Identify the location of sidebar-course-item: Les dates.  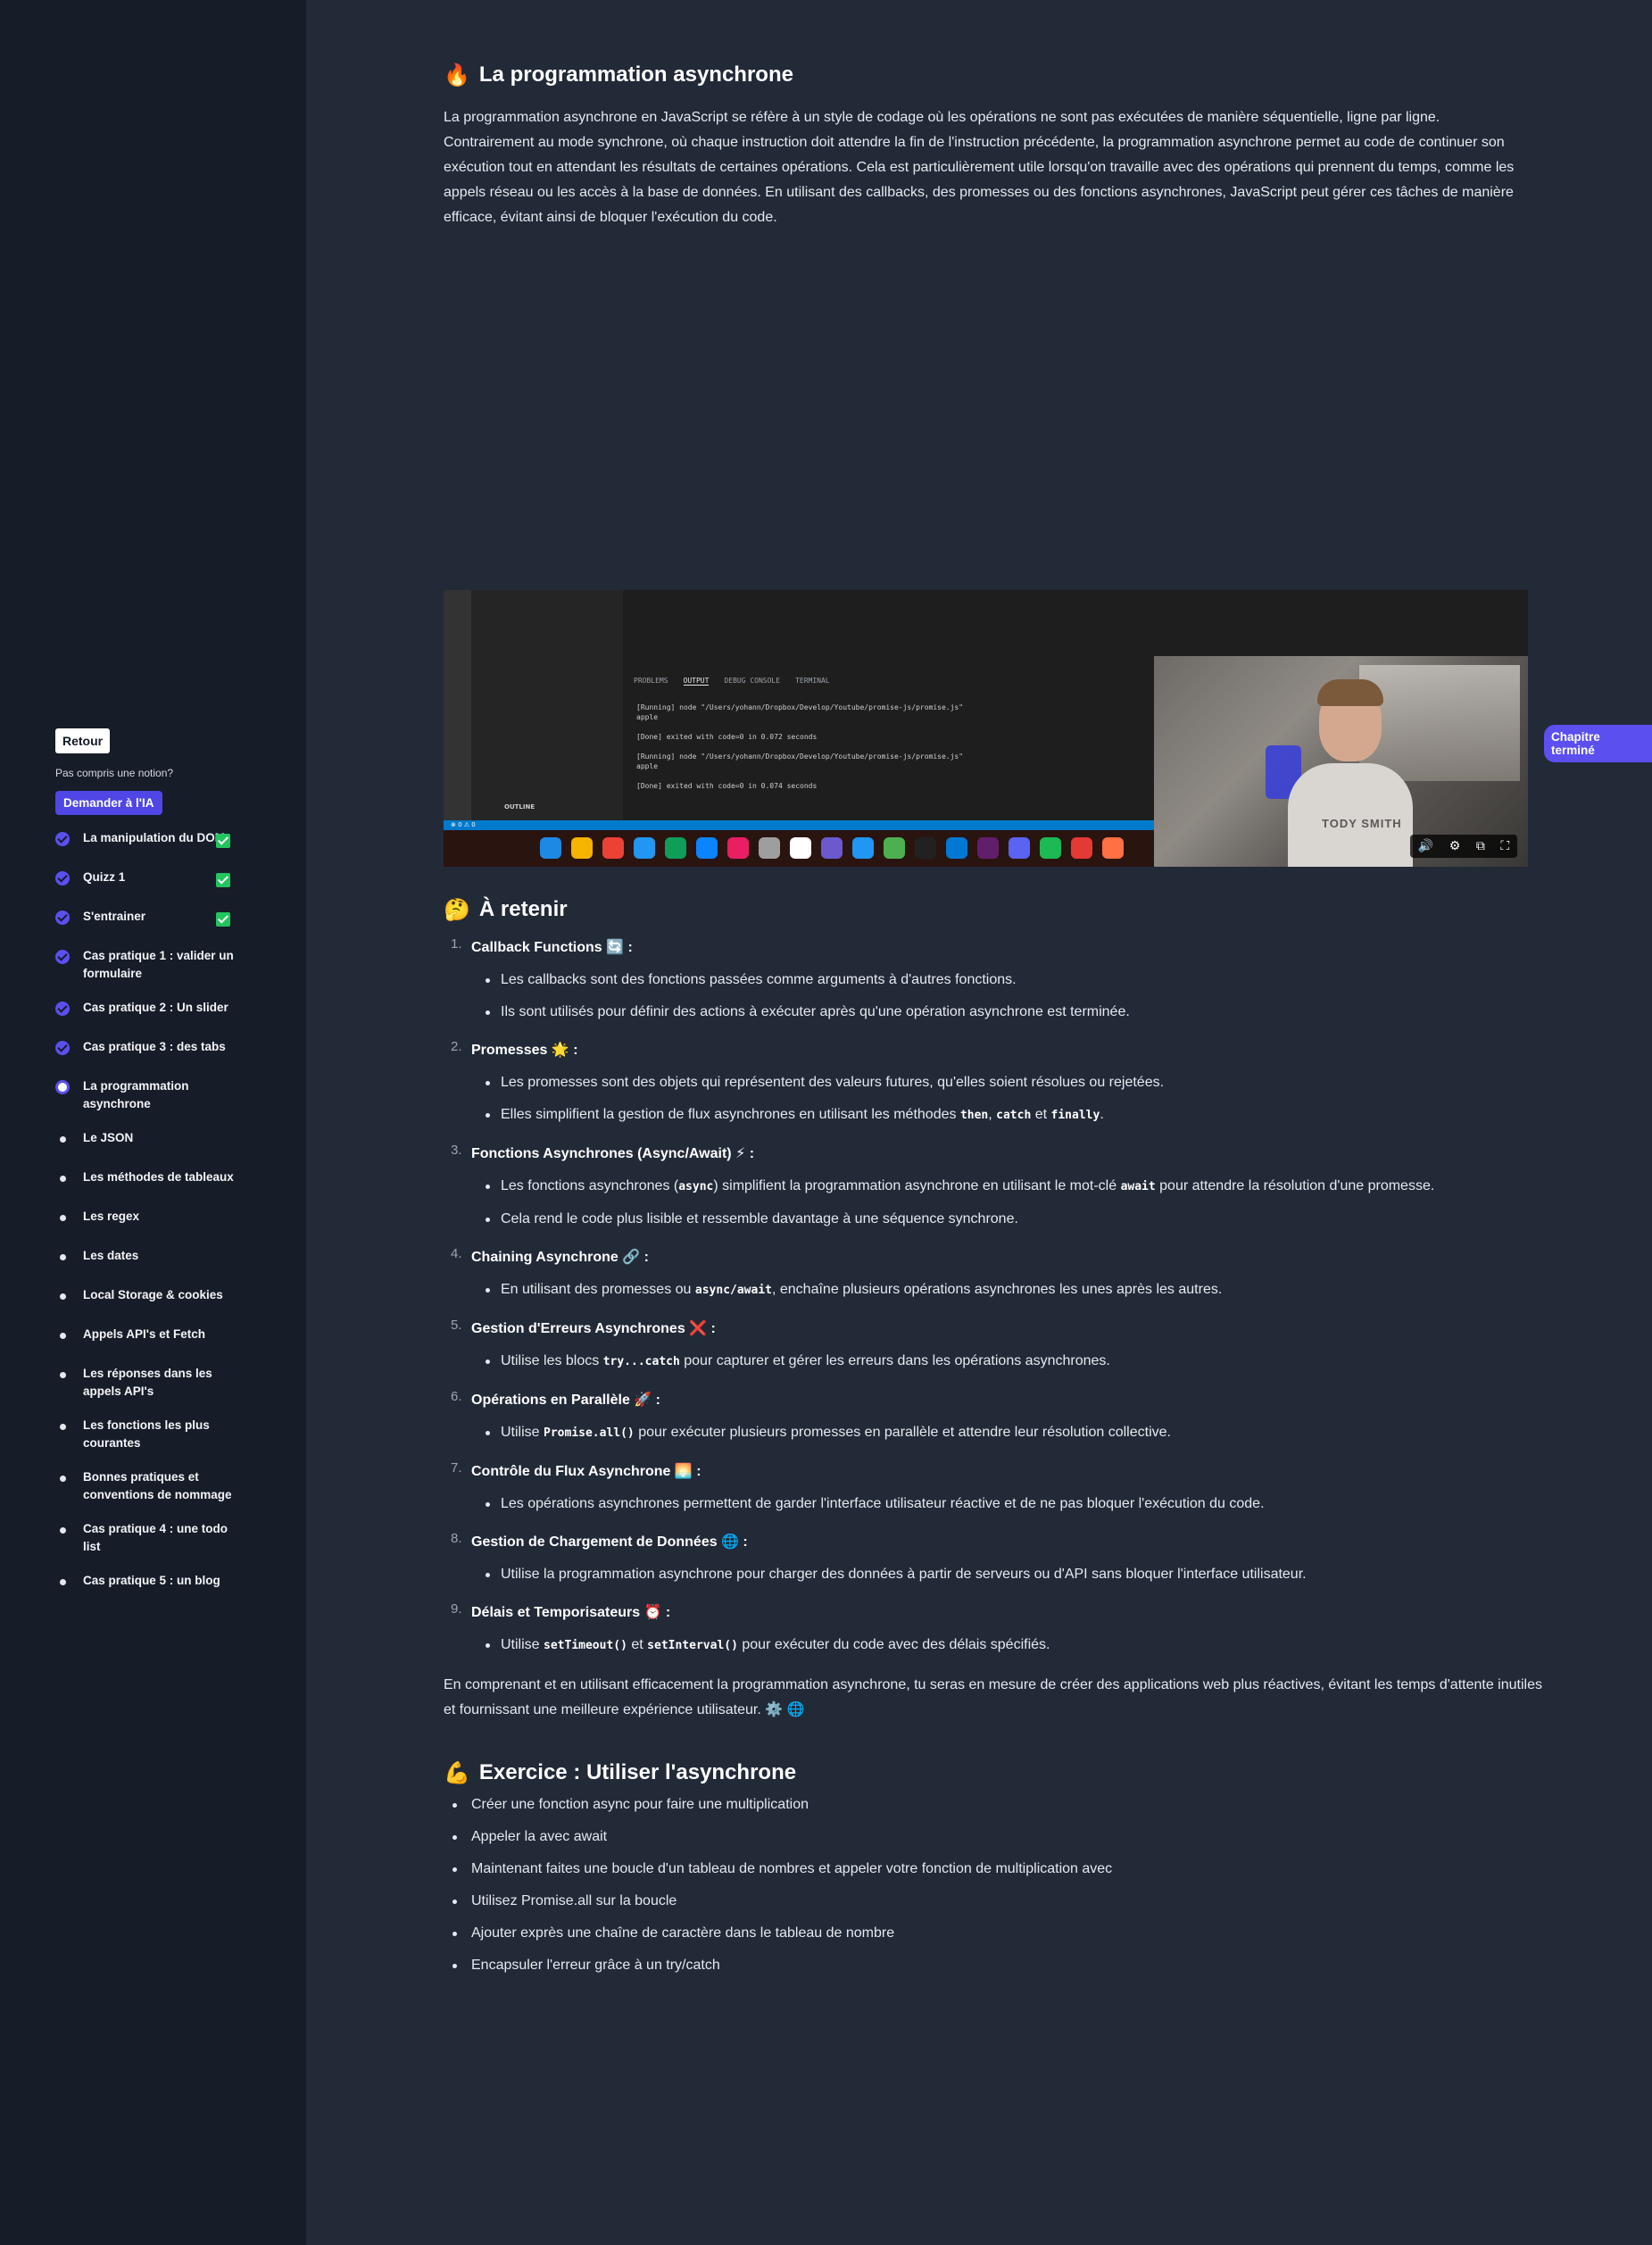
(167, 1256).